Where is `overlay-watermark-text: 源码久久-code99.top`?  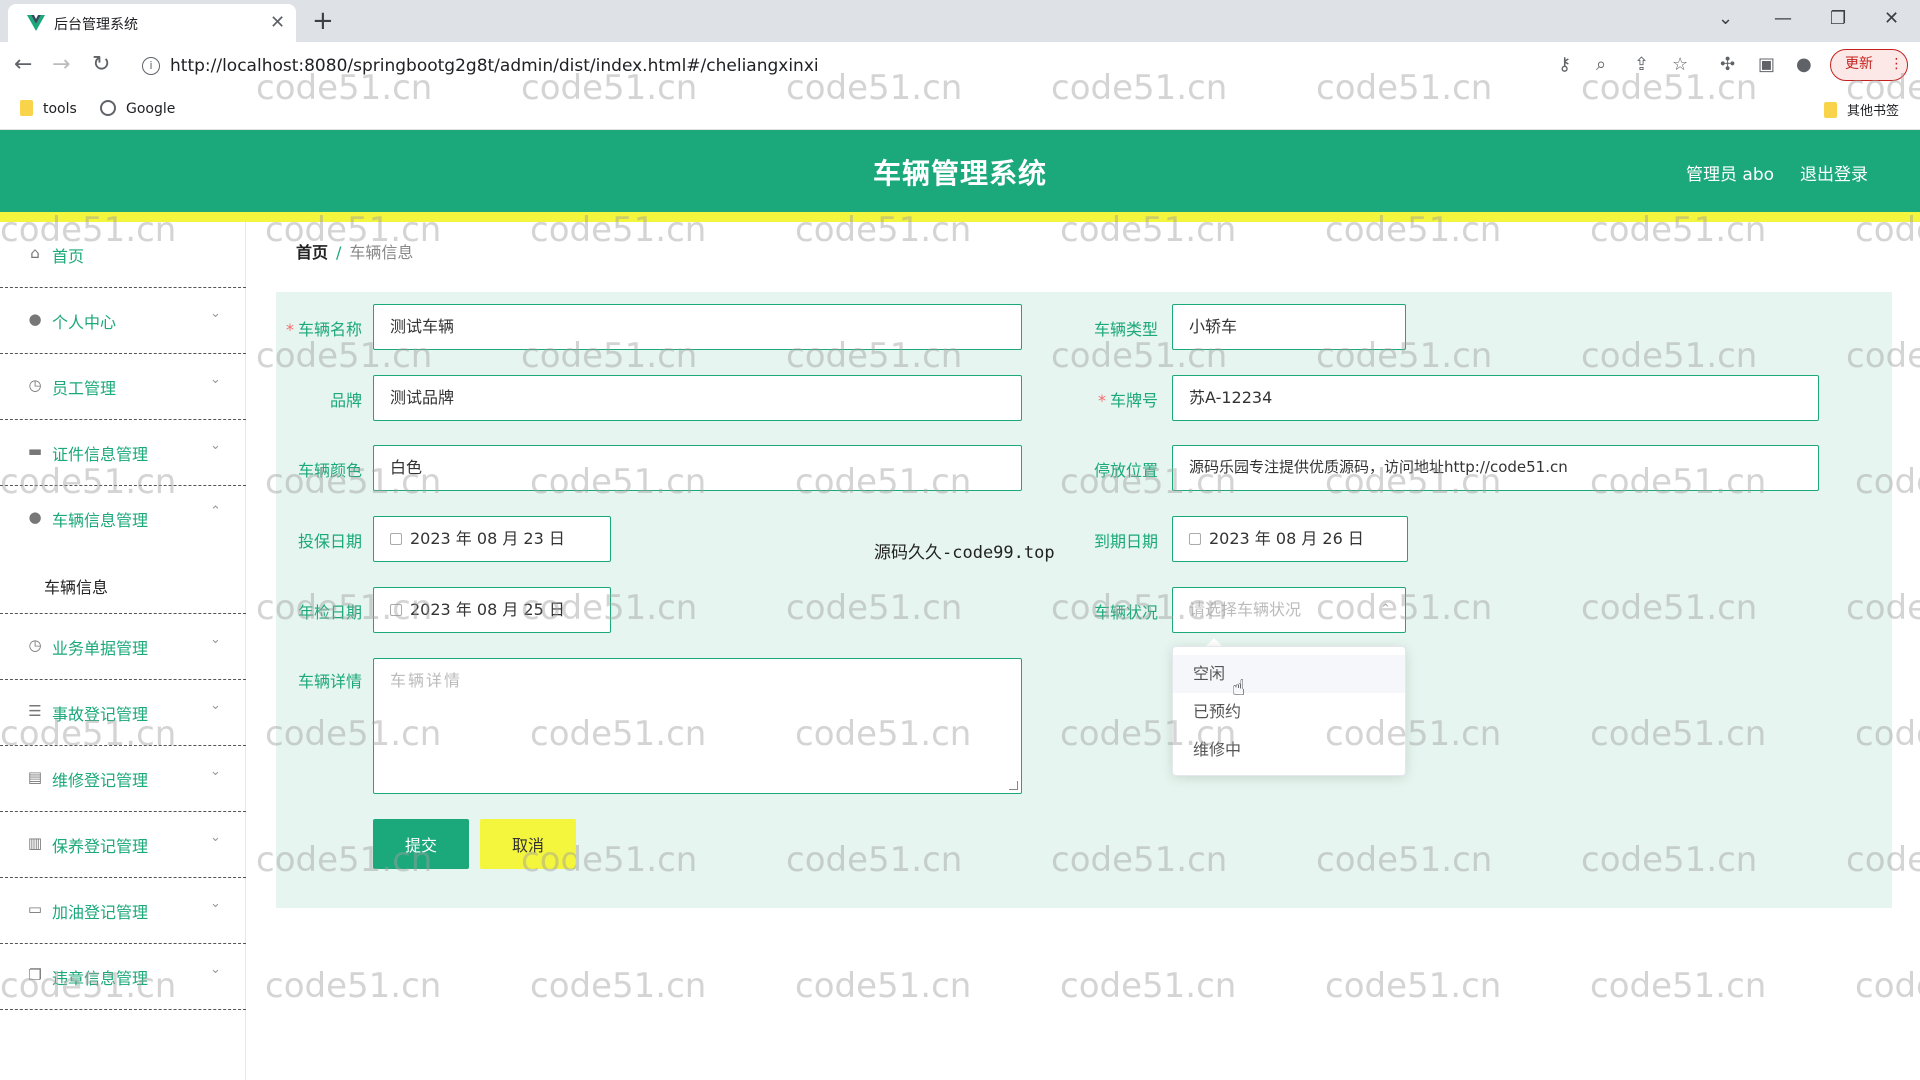
overlay-watermark-text: 源码久久-code99.top is located at coordinates (964, 553).